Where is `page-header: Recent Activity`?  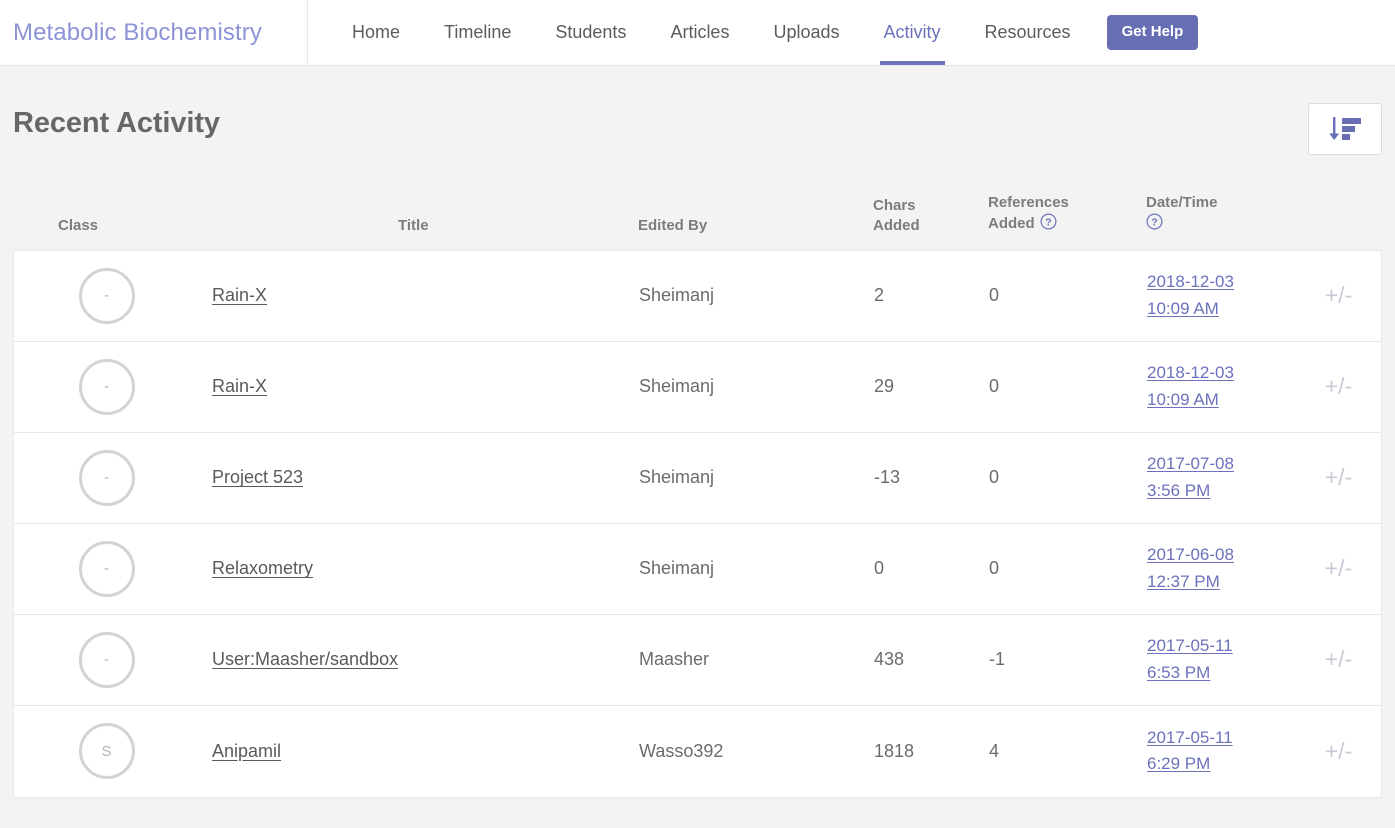
page-header: Recent Activity is located at coordinates (697, 110).